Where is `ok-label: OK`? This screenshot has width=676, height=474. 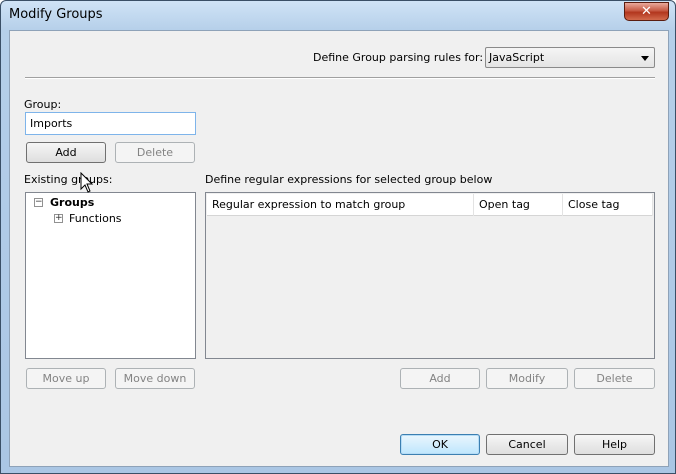 ok-label: OK is located at coordinates (440, 444).